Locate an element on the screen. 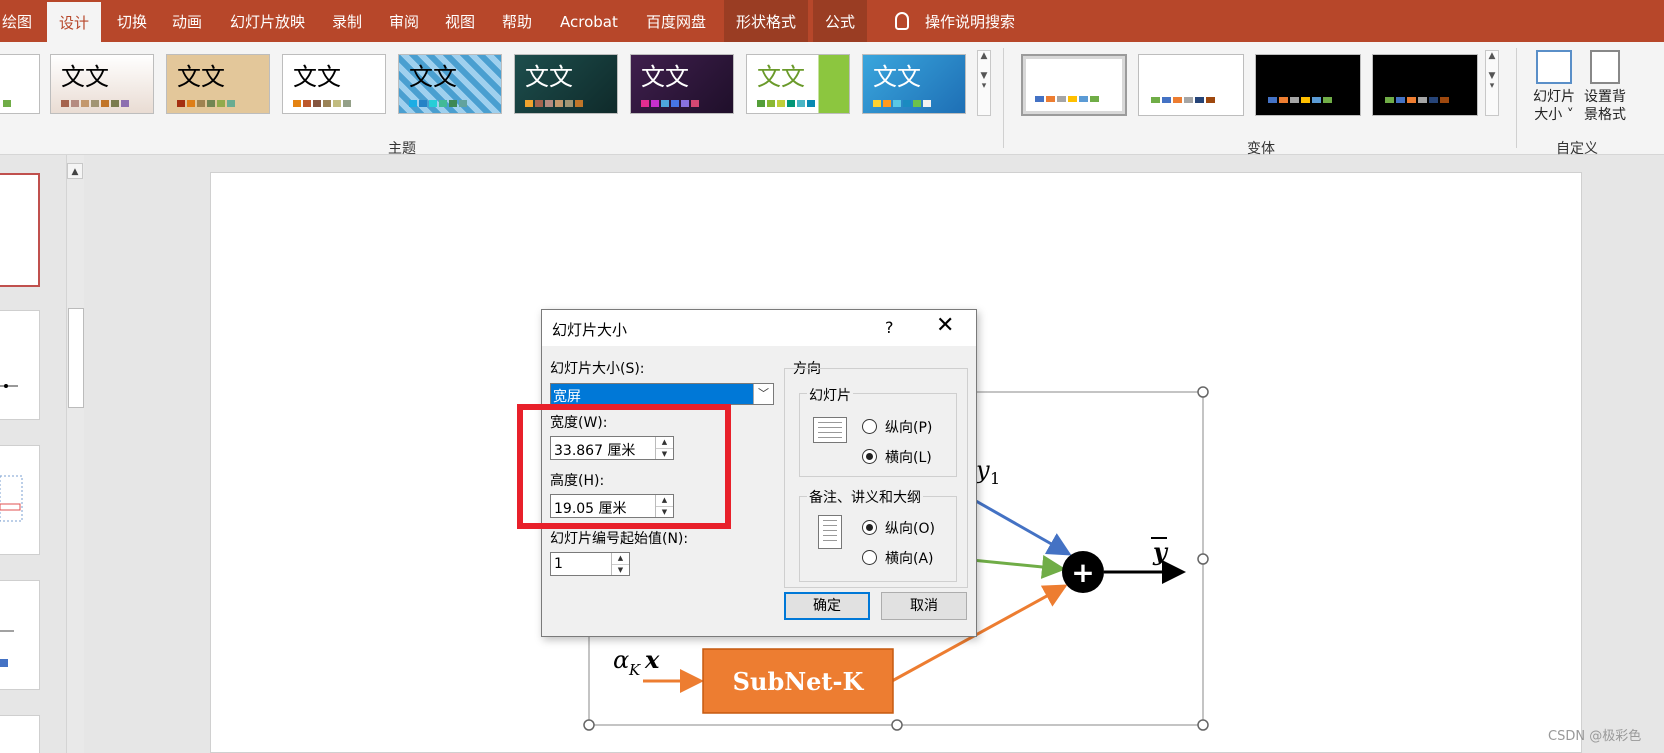  slides-portrait-radio: 纵向(P) is located at coordinates (897, 427).